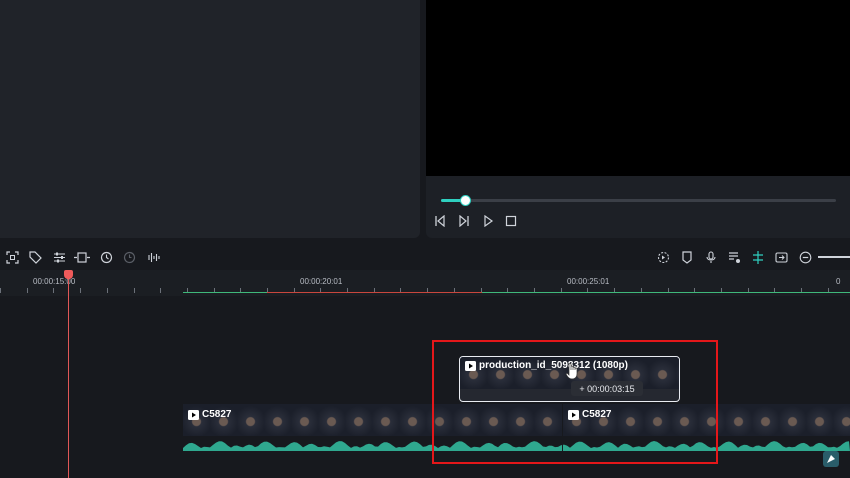 The width and height of the screenshot is (850, 478). What do you see at coordinates (129, 257) in the screenshot?
I see `speed-icon` at bounding box center [129, 257].